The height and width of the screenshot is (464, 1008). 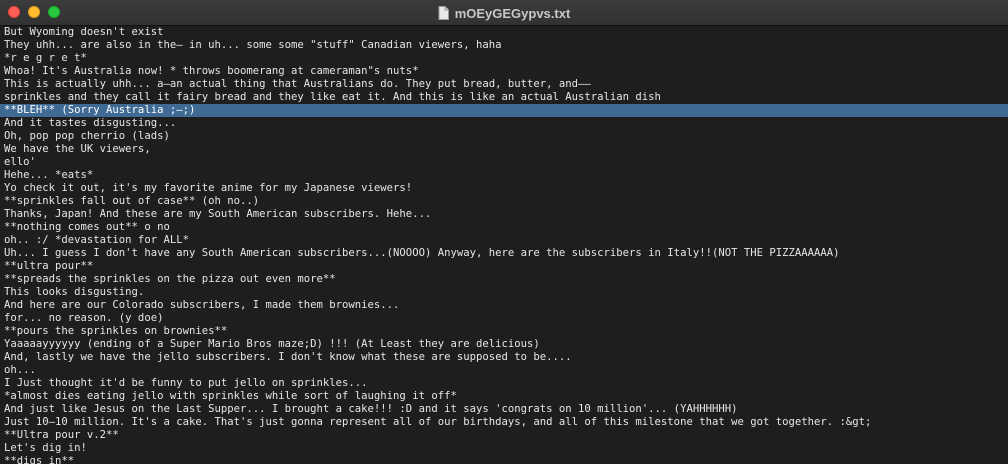 I want to click on window-title-group: mOEyGEGypvs.txt, so click(x=504, y=13).